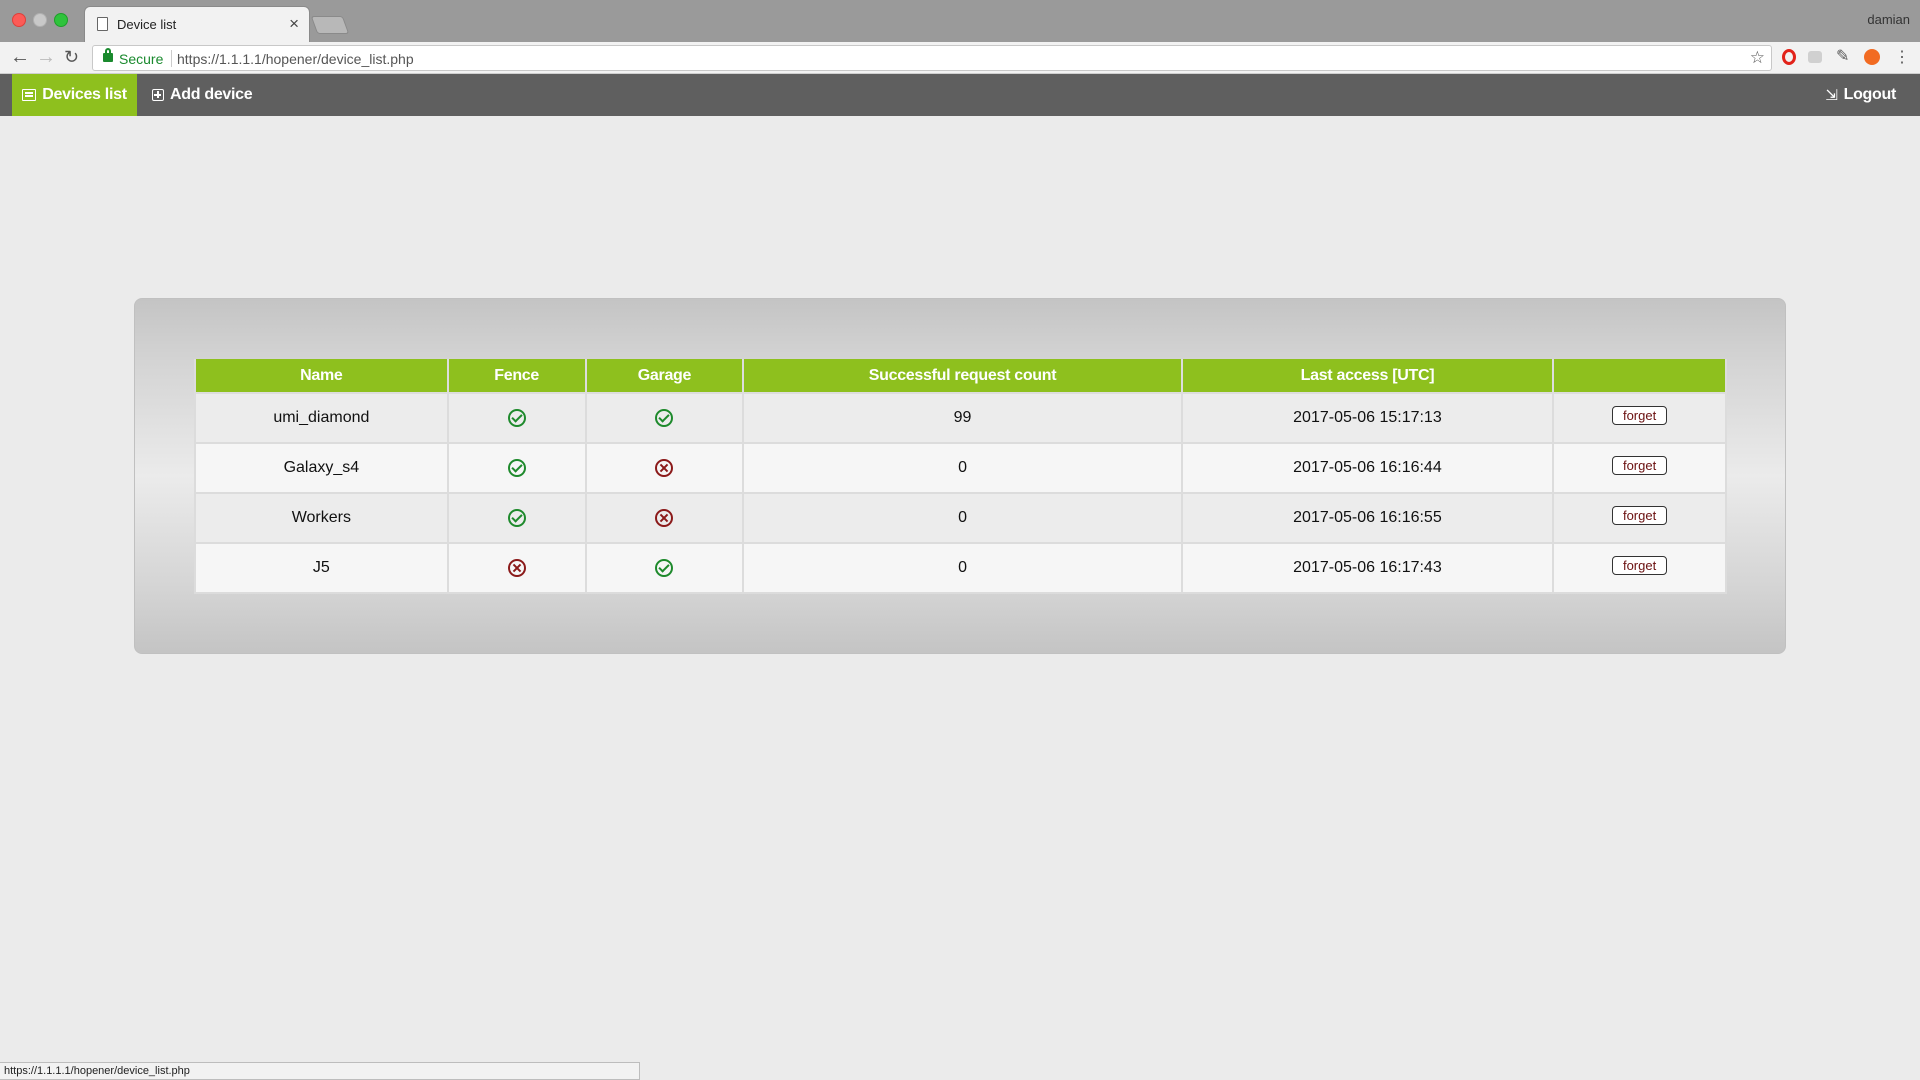  Describe the element at coordinates (321, 568) in the screenshot. I see `device-name: J5` at that location.